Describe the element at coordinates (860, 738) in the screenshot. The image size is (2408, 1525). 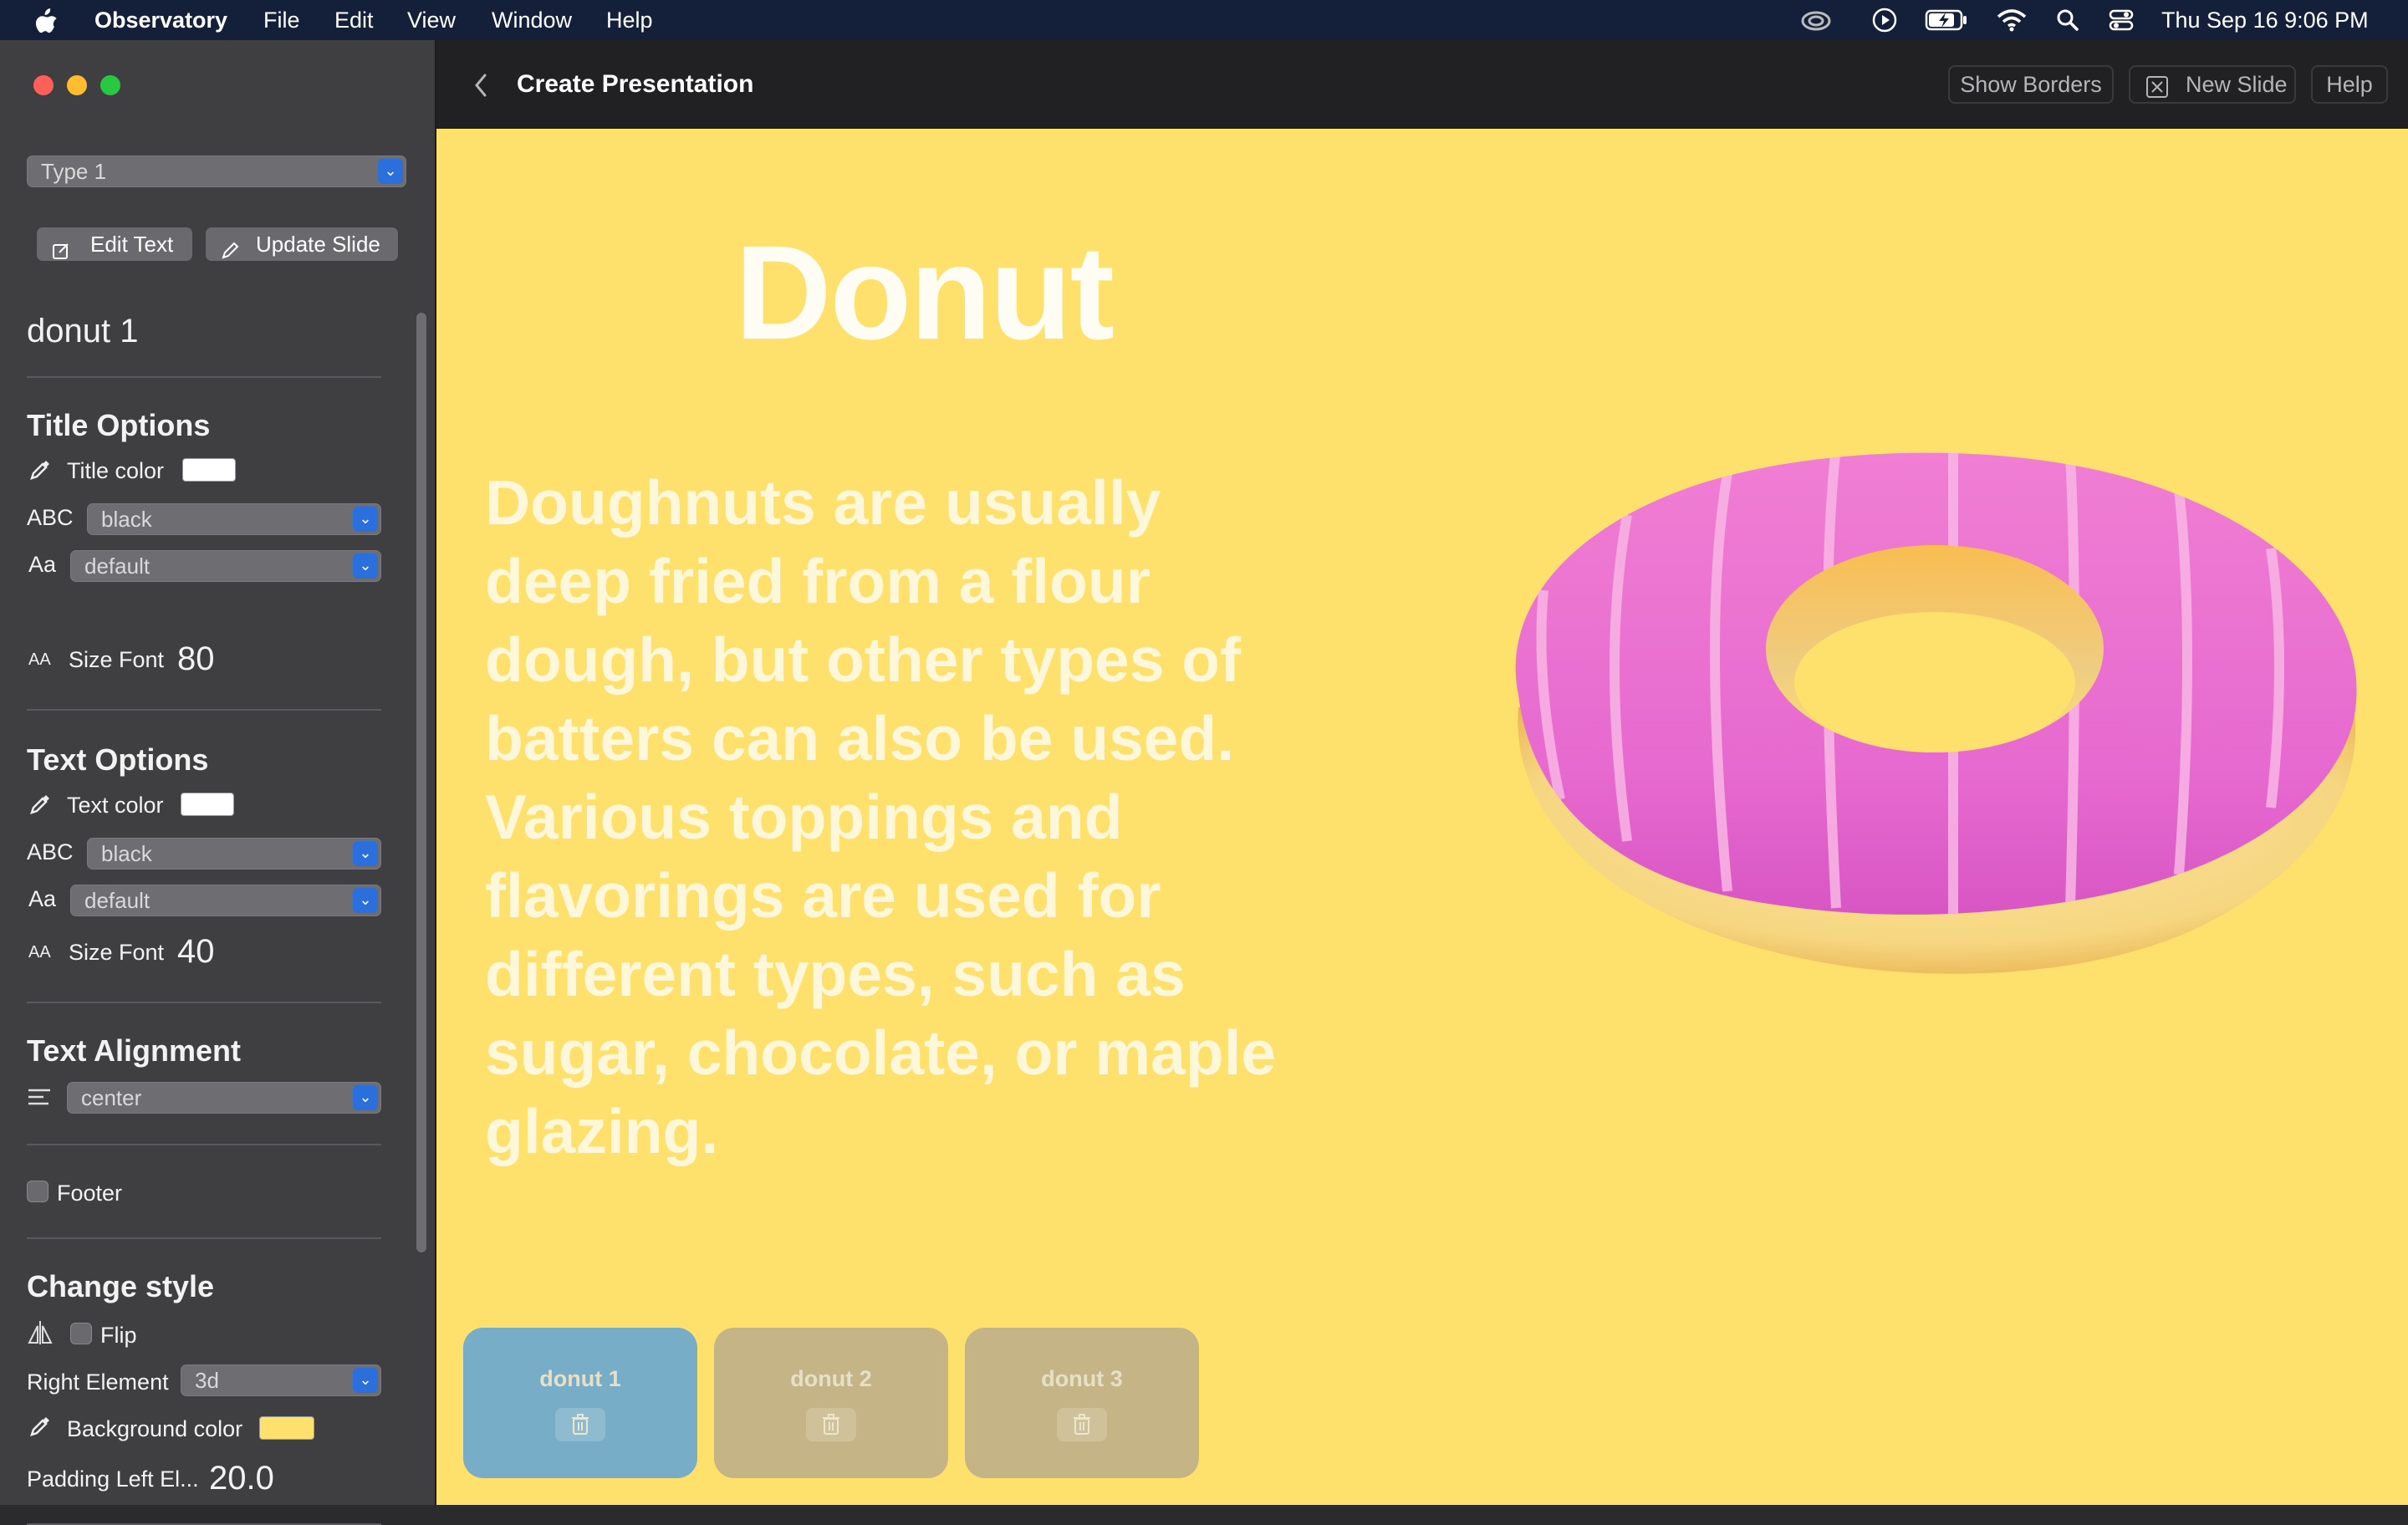
I see `body-line: batters can also be used.` at that location.